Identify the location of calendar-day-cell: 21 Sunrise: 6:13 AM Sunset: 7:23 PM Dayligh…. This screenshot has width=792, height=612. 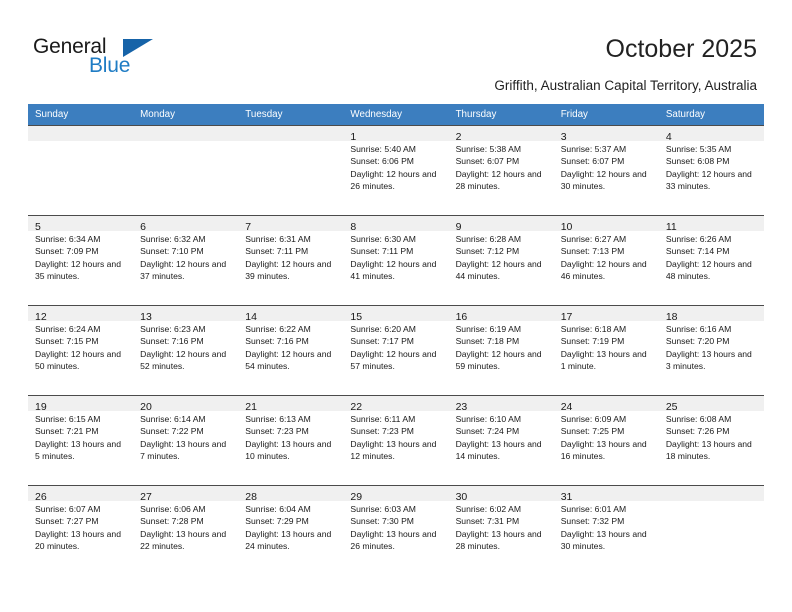
(291, 440).